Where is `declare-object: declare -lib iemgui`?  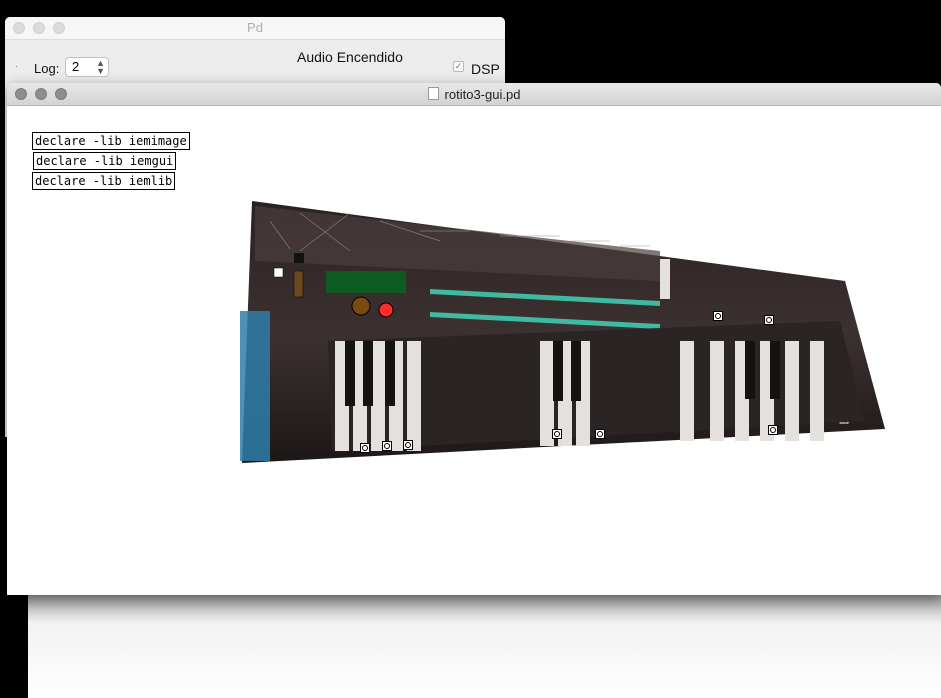 declare-object: declare -lib iemgui is located at coordinates (105, 161).